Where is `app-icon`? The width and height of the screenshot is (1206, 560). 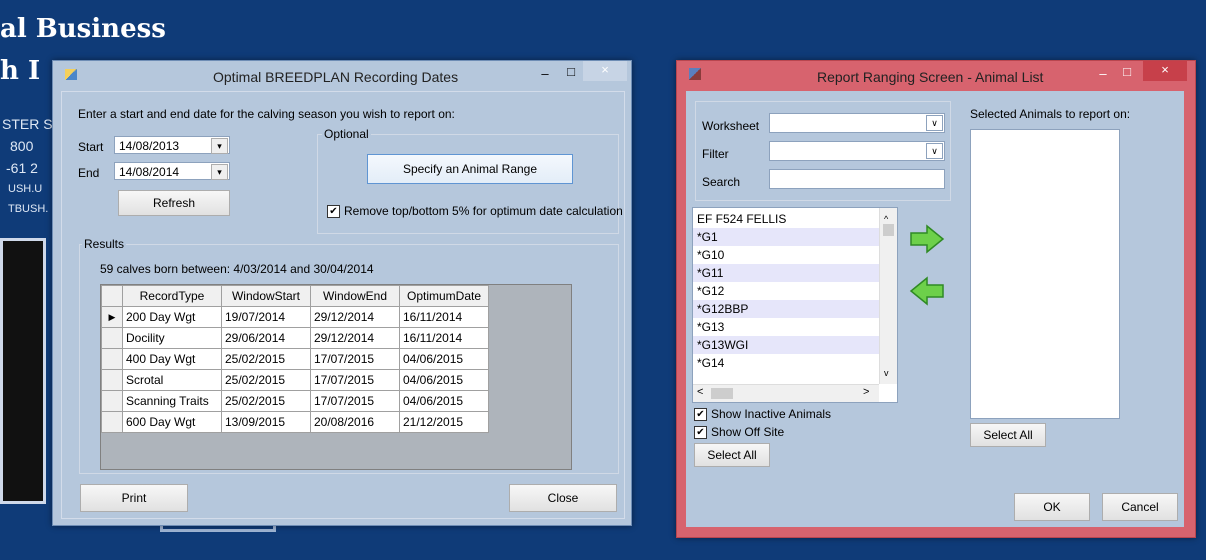
app-icon is located at coordinates (71, 74).